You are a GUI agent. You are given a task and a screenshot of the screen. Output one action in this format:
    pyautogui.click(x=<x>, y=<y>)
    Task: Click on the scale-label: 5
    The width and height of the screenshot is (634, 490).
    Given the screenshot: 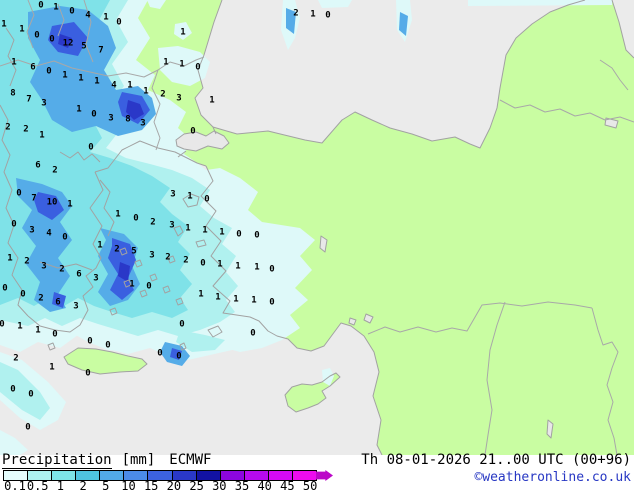 What is the action you would take?
    pyautogui.click(x=106, y=484)
    